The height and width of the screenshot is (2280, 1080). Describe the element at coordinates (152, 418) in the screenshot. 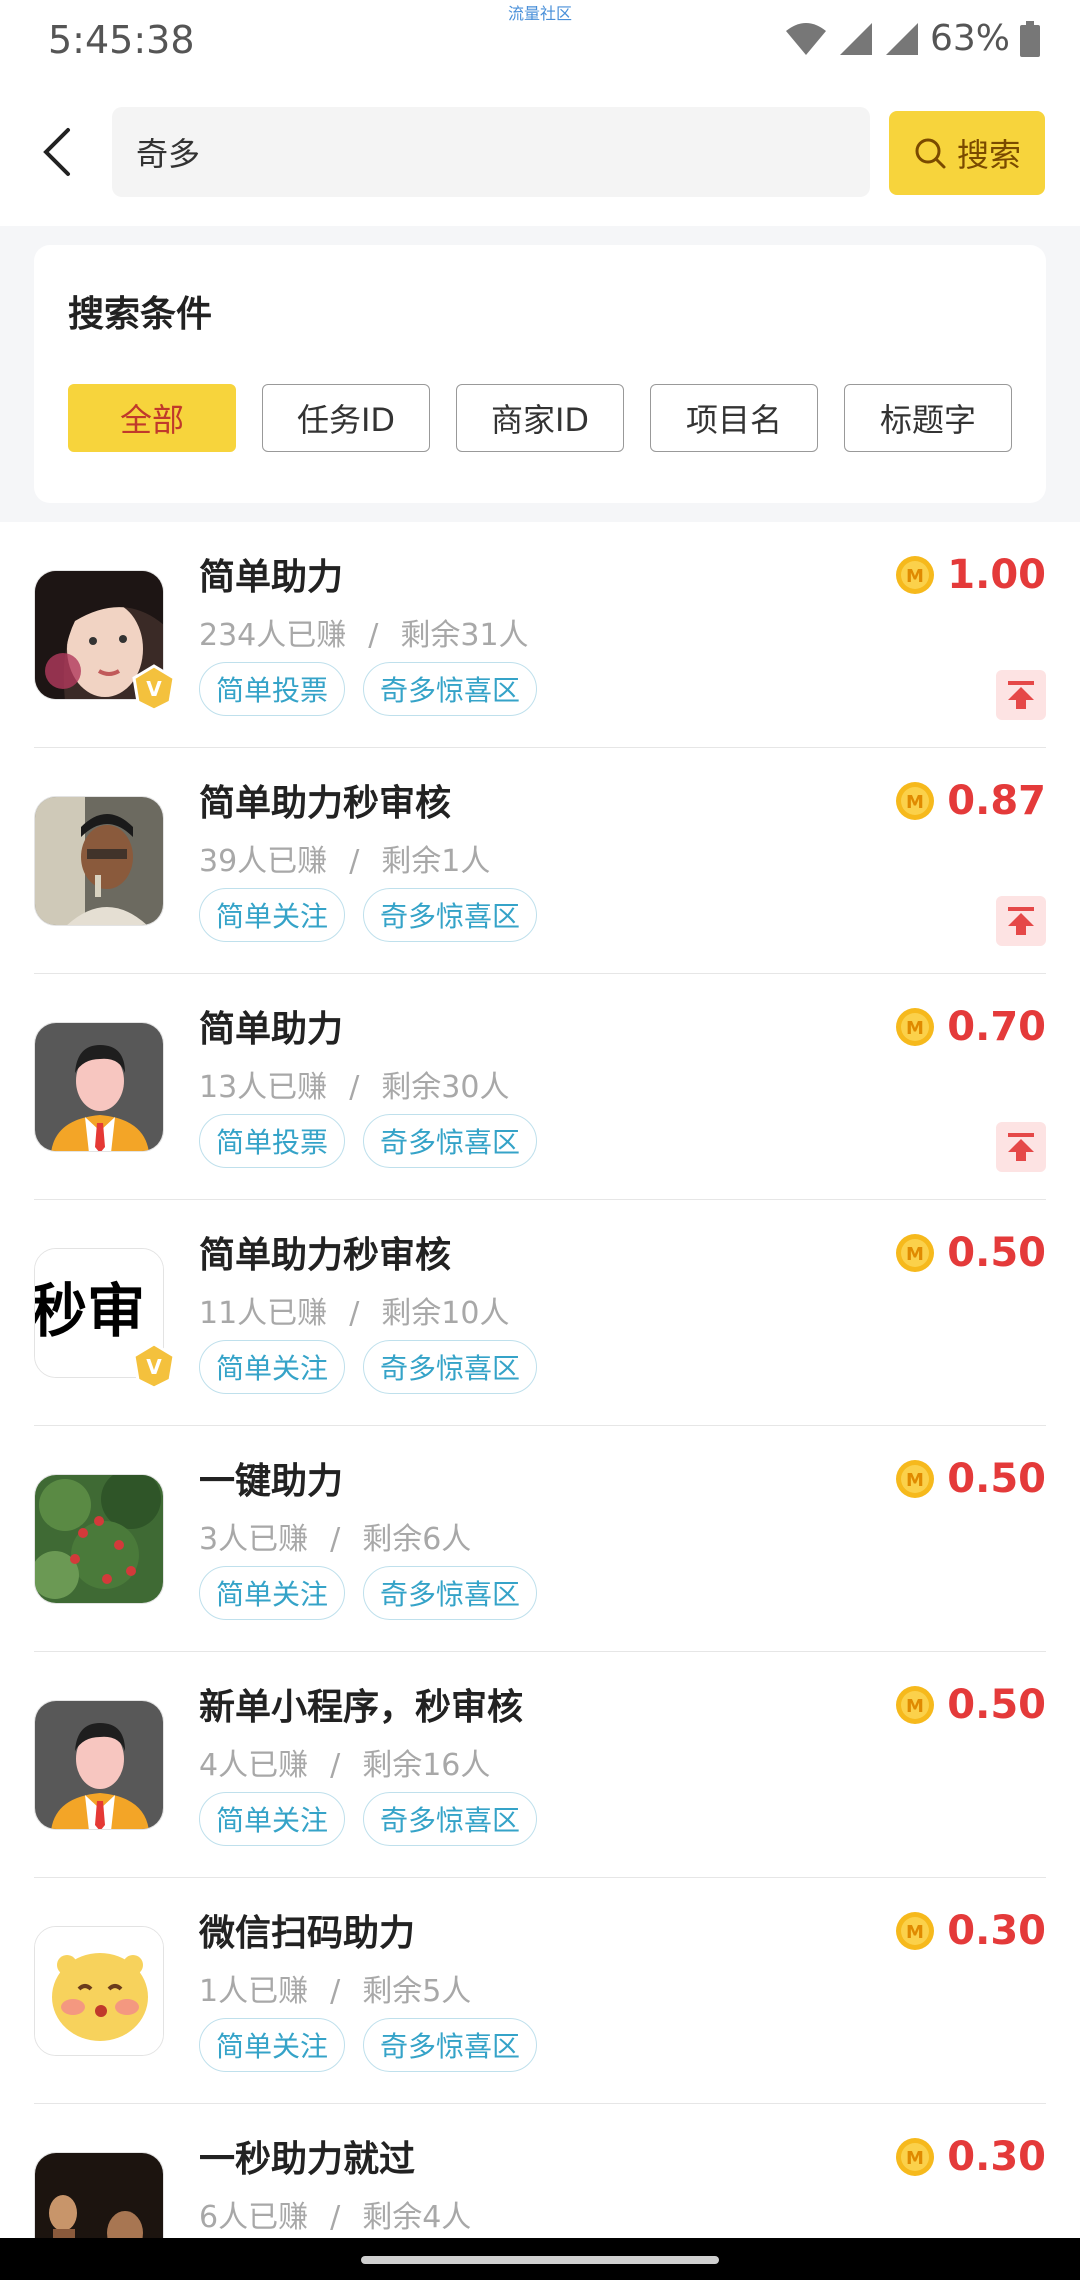

I see `filter-chip: 全部` at that location.